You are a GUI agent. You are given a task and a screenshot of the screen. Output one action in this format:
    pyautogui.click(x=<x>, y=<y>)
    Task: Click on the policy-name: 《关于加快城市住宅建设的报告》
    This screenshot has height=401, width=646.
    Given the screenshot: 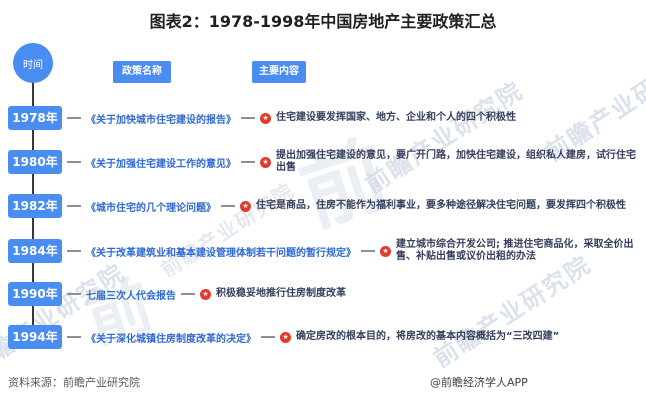 What is the action you would take?
    pyautogui.click(x=161, y=120)
    